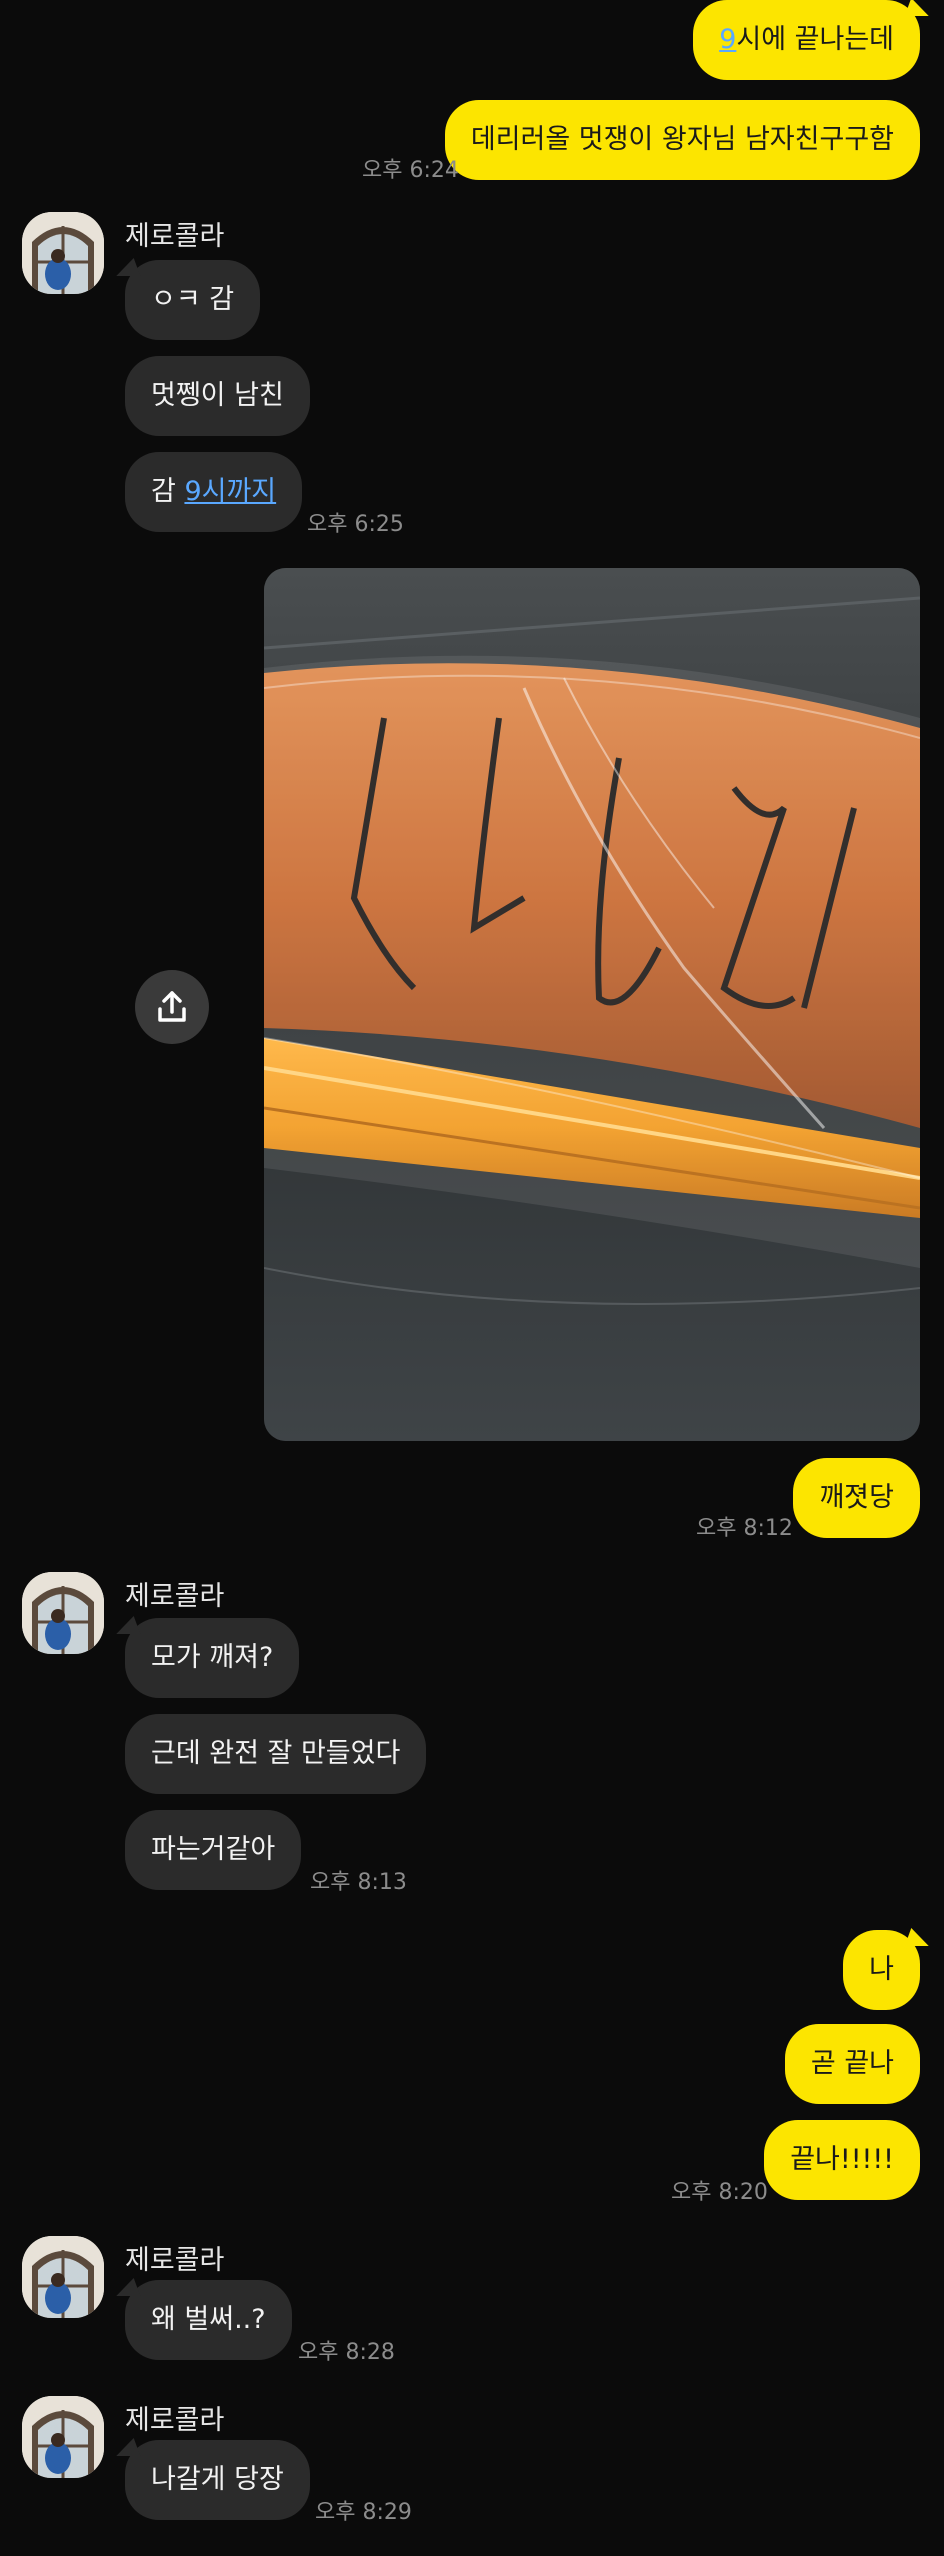 Image resolution: width=944 pixels, height=2556 pixels. I want to click on message-time: 오후 8:29, so click(363, 2512).